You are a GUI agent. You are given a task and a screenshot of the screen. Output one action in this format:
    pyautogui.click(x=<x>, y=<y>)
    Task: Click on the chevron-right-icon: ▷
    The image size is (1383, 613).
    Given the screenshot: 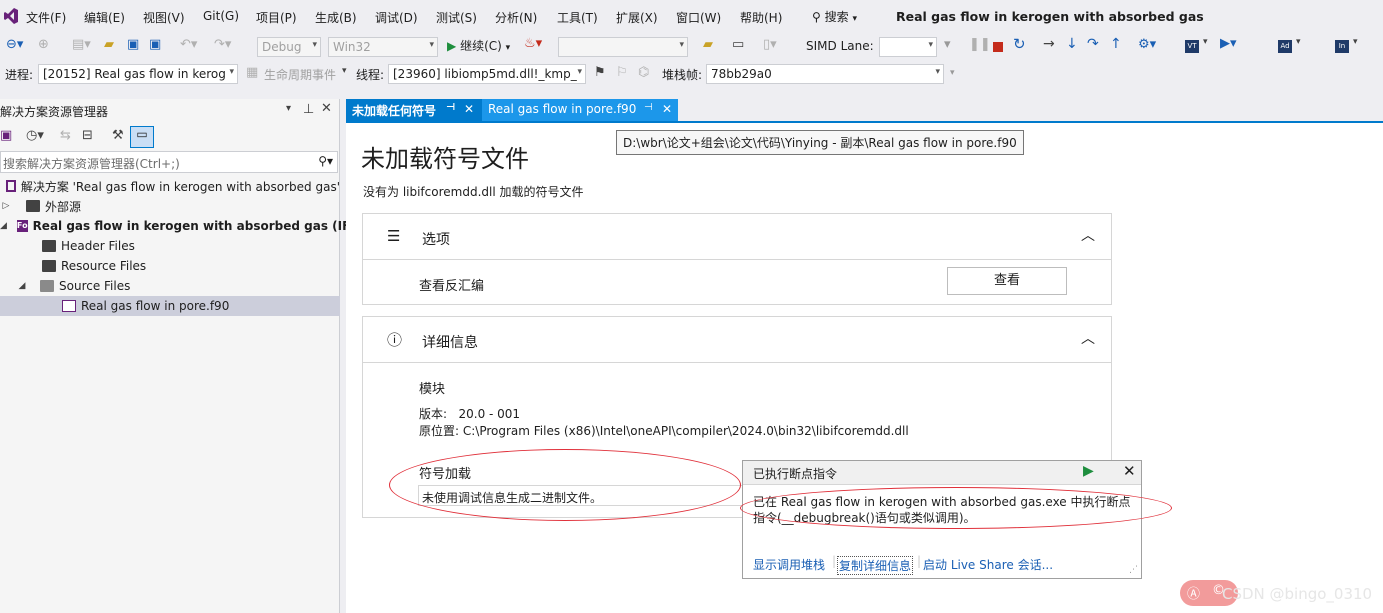 What is the action you would take?
    pyautogui.click(x=6, y=206)
    